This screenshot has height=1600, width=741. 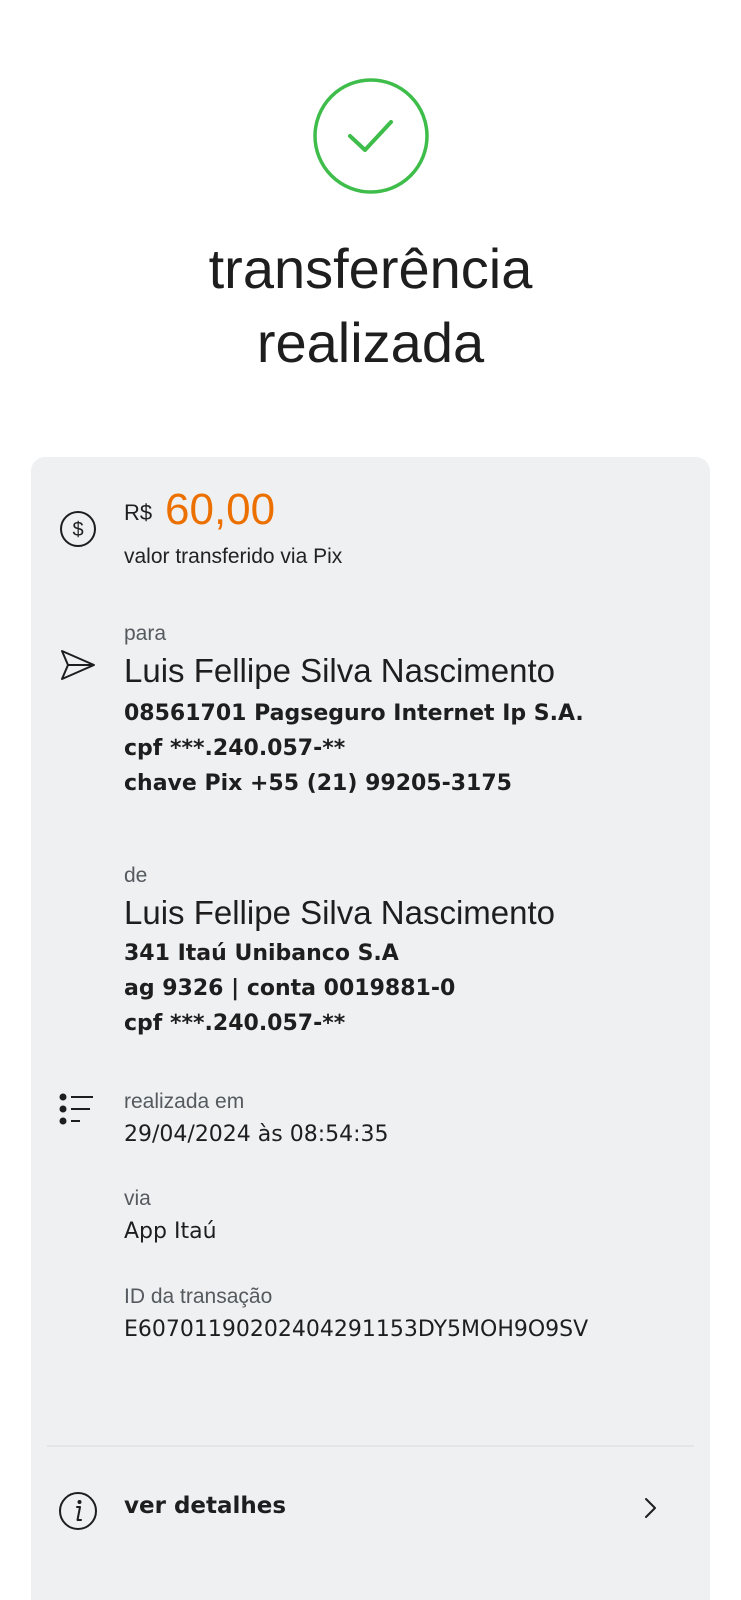 I want to click on via-value: App Itaú, so click(x=170, y=1231).